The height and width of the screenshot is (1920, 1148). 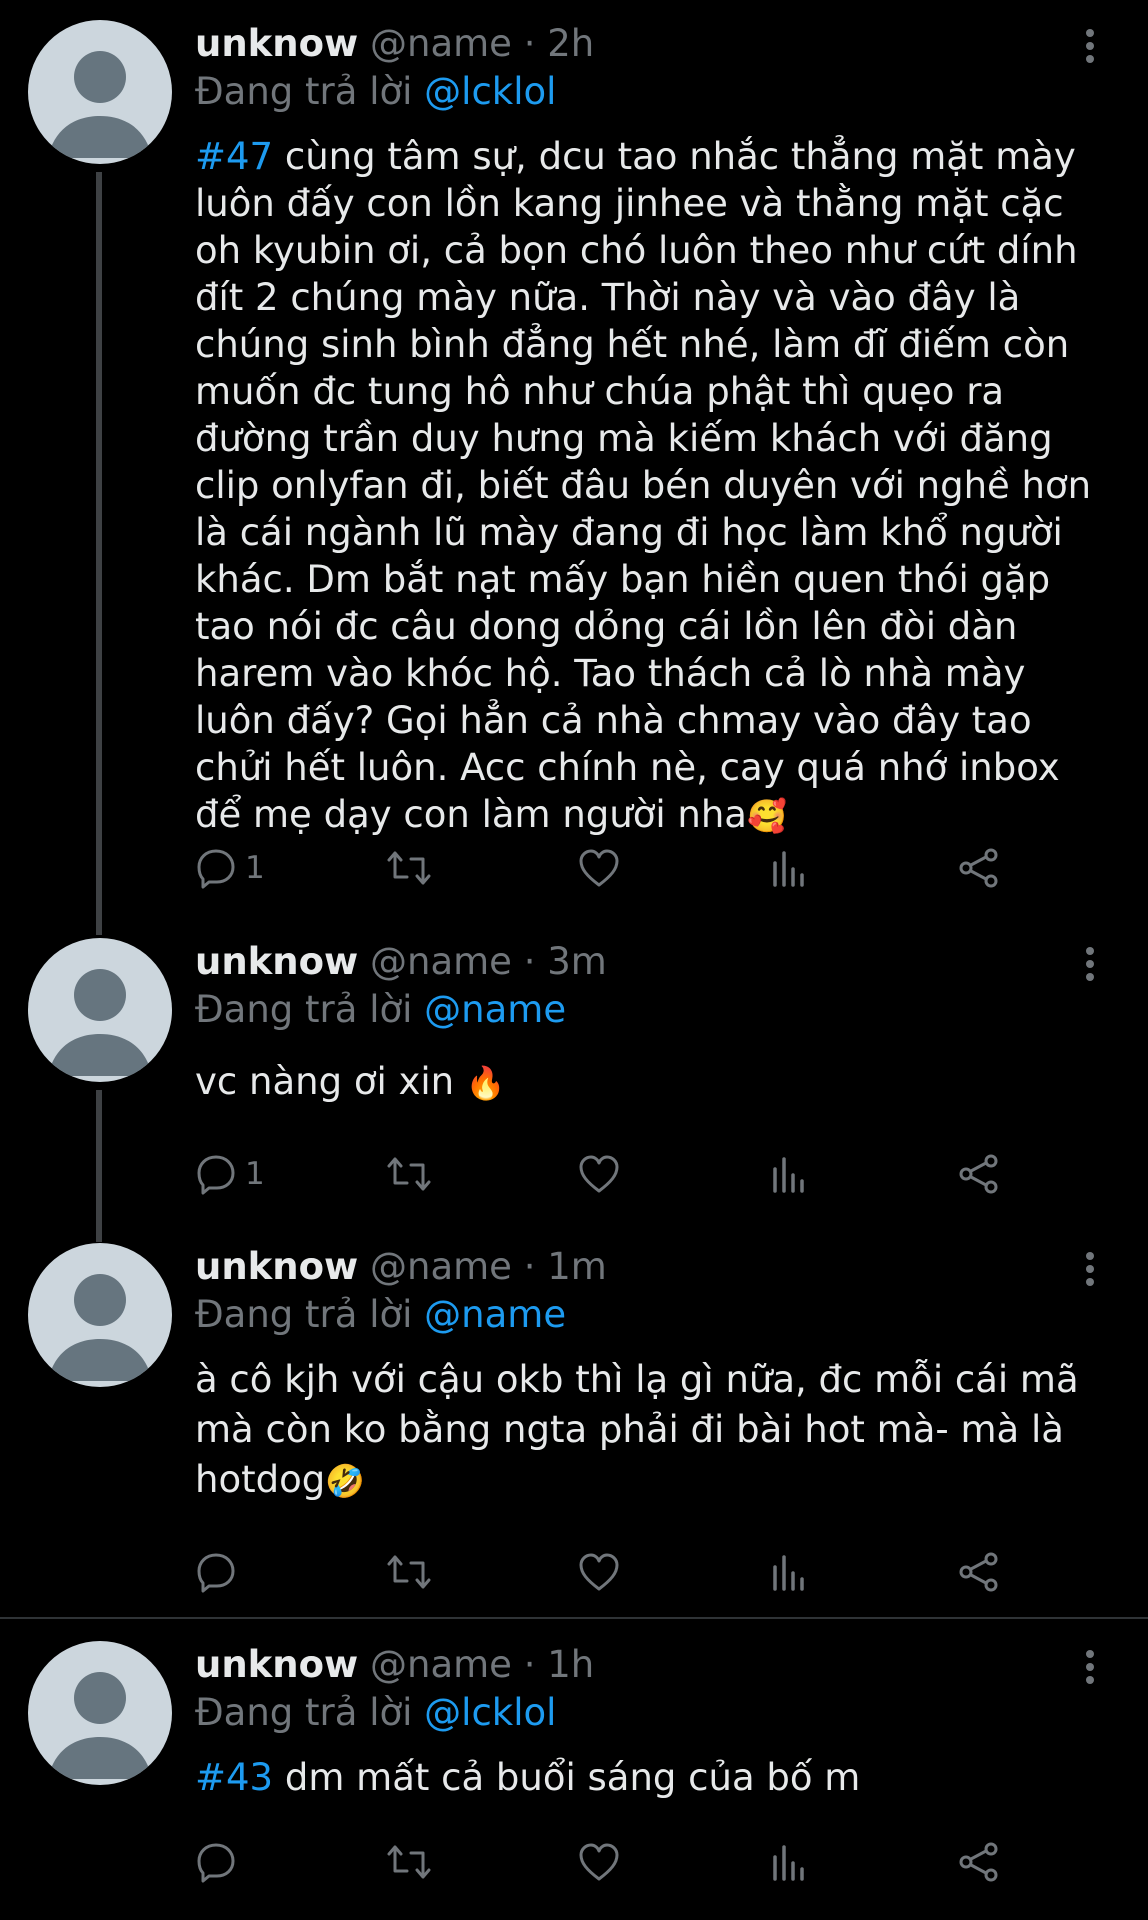 What do you see at coordinates (234, 1777) in the screenshot?
I see `hashtag-link: #43` at bounding box center [234, 1777].